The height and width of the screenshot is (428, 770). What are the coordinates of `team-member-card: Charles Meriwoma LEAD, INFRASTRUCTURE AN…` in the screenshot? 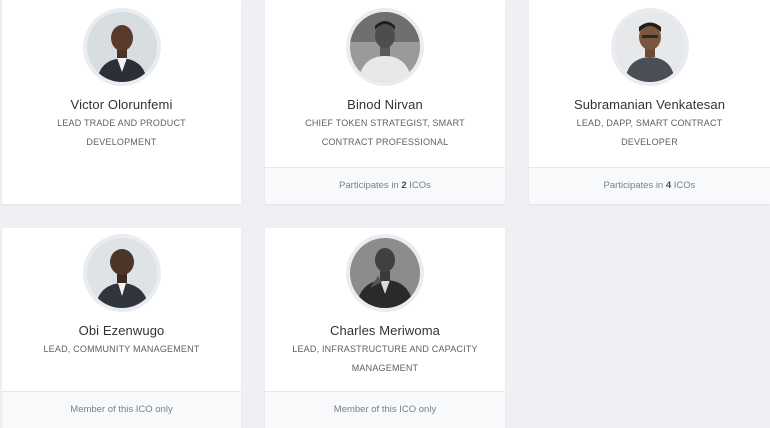 It's located at (385, 328).